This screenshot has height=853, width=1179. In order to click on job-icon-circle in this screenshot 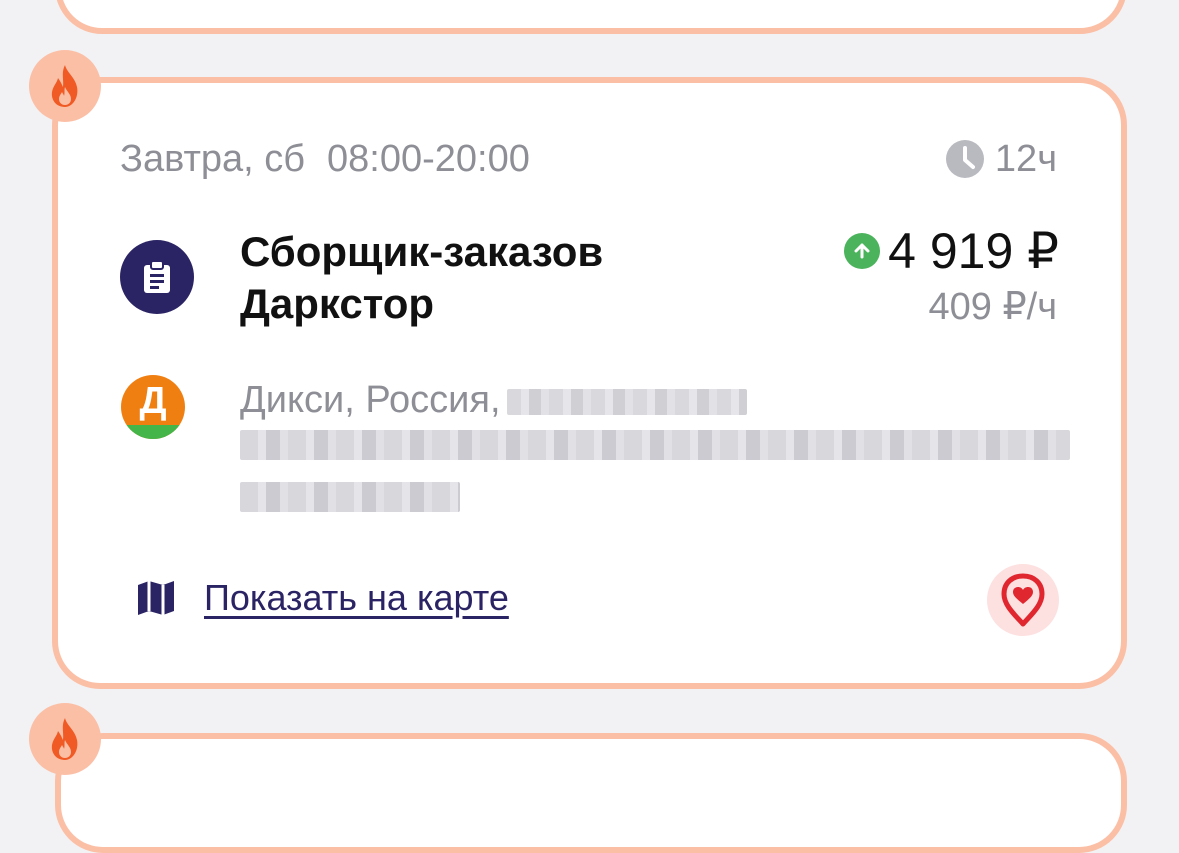, I will do `click(157, 277)`.